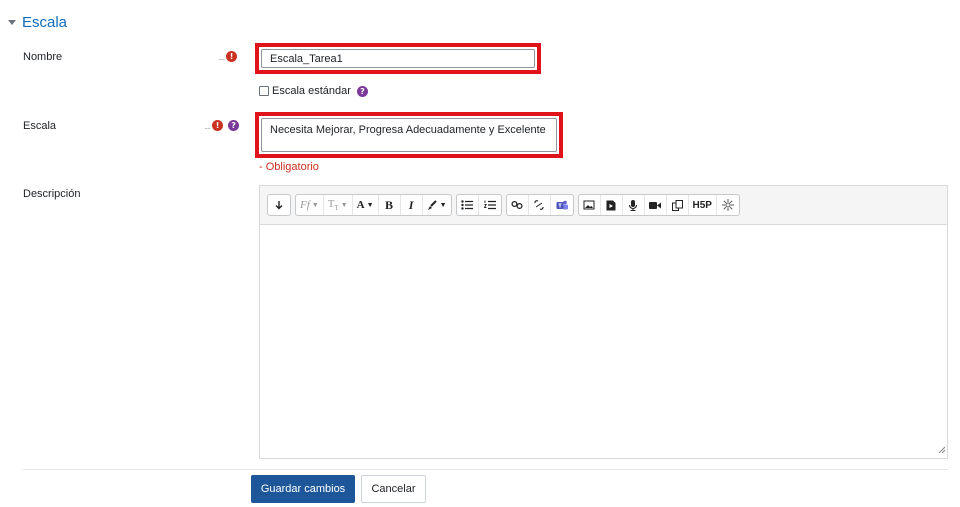  What do you see at coordinates (468, 205) in the screenshot?
I see `unordered-list-icon` at bounding box center [468, 205].